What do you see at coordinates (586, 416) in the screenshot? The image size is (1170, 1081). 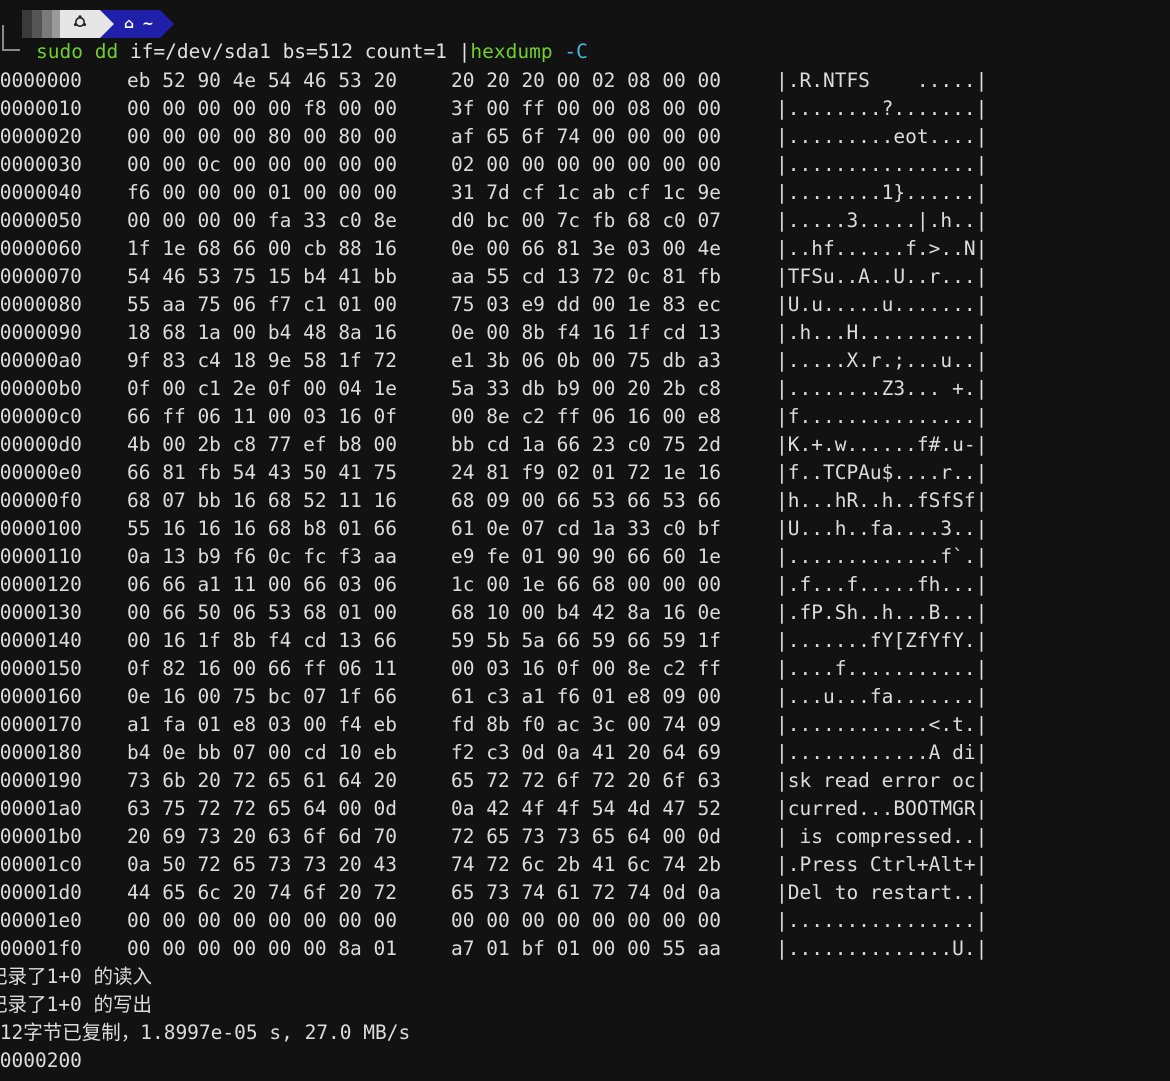 I see `hexdump-hex-right: 00 8e c2 ff 06 16 00 e8` at bounding box center [586, 416].